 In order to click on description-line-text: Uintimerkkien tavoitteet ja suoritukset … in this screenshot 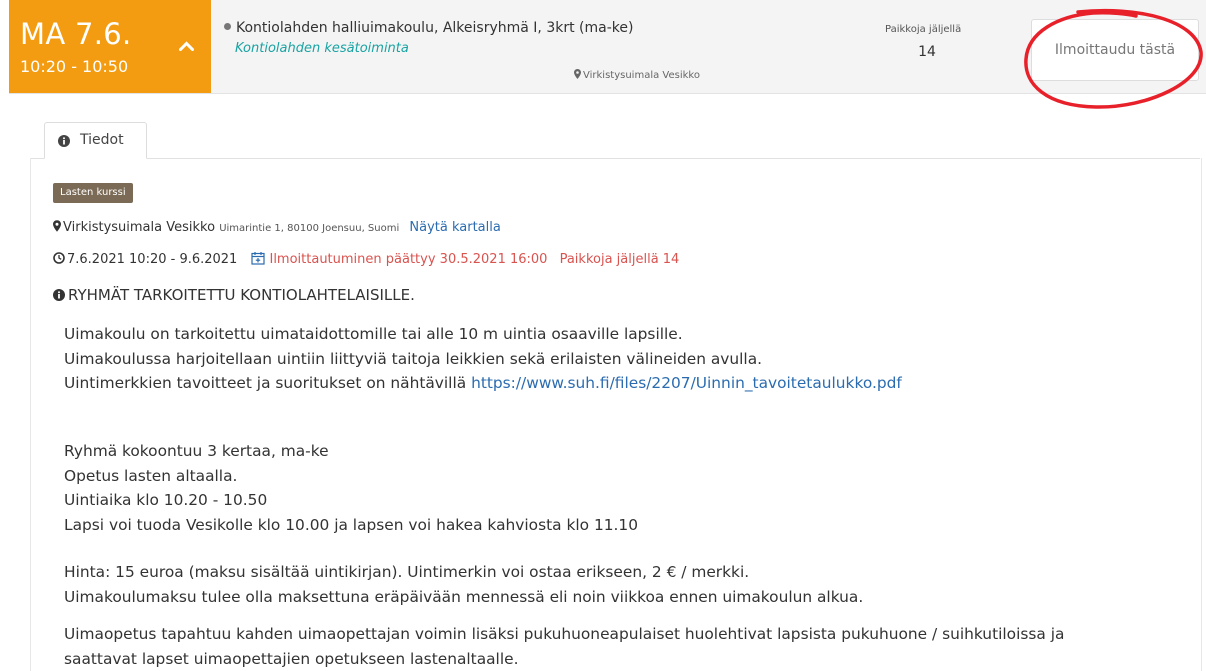, I will do `click(265, 383)`.